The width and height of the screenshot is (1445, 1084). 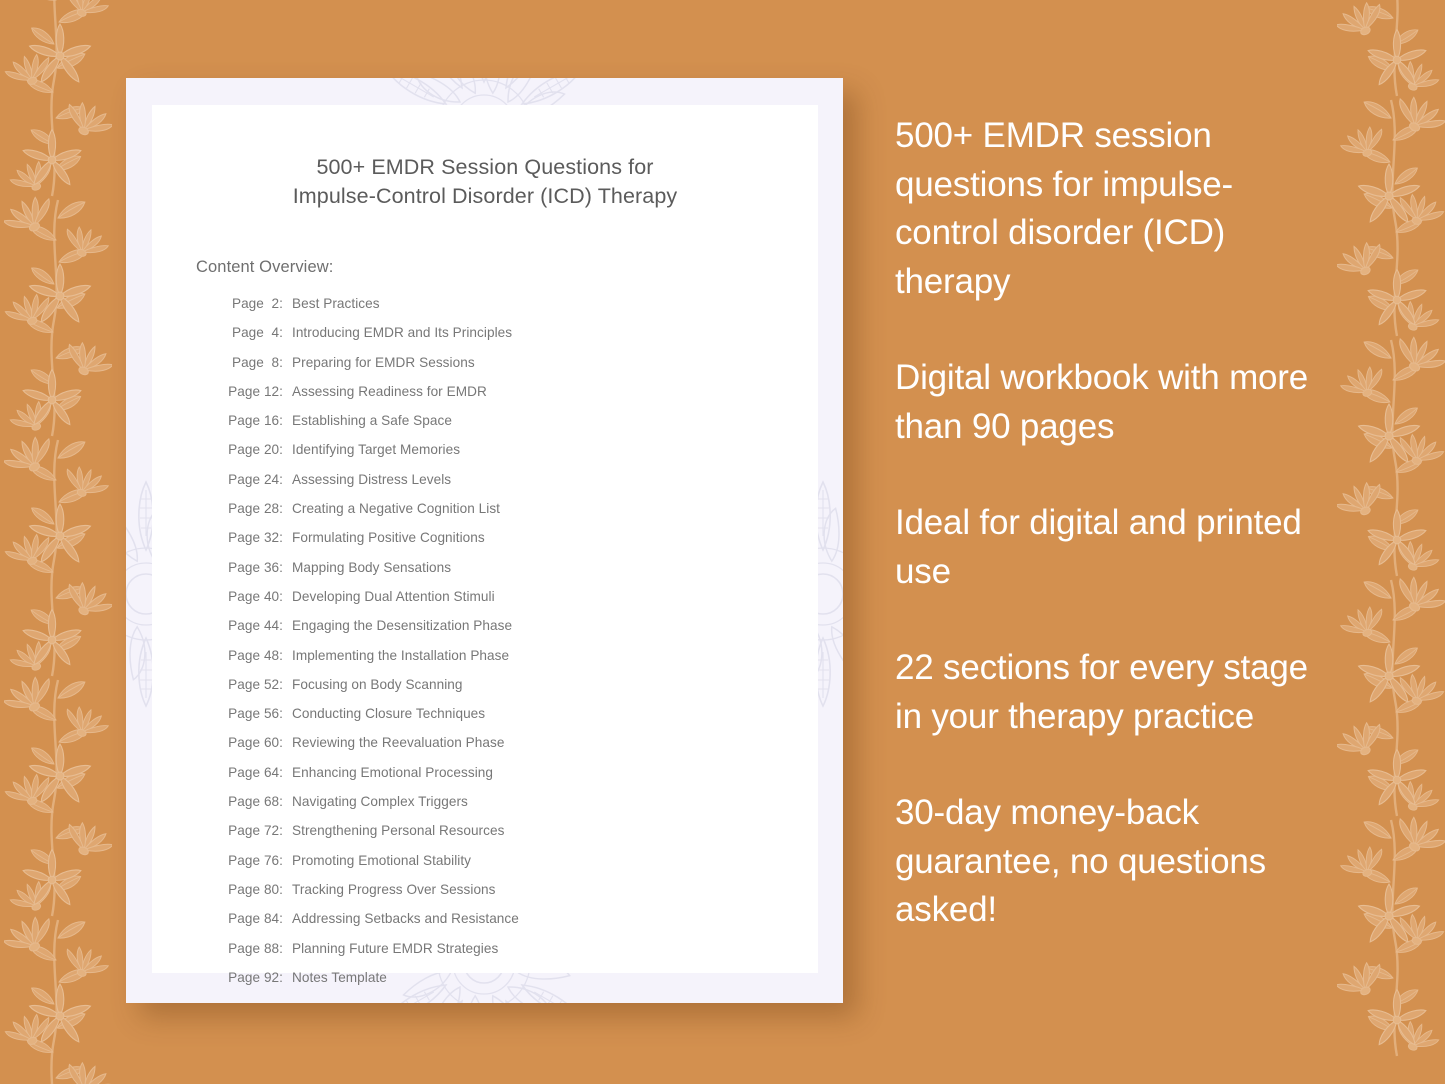 I want to click on toc-entry-page: Page 32:, so click(x=255, y=538).